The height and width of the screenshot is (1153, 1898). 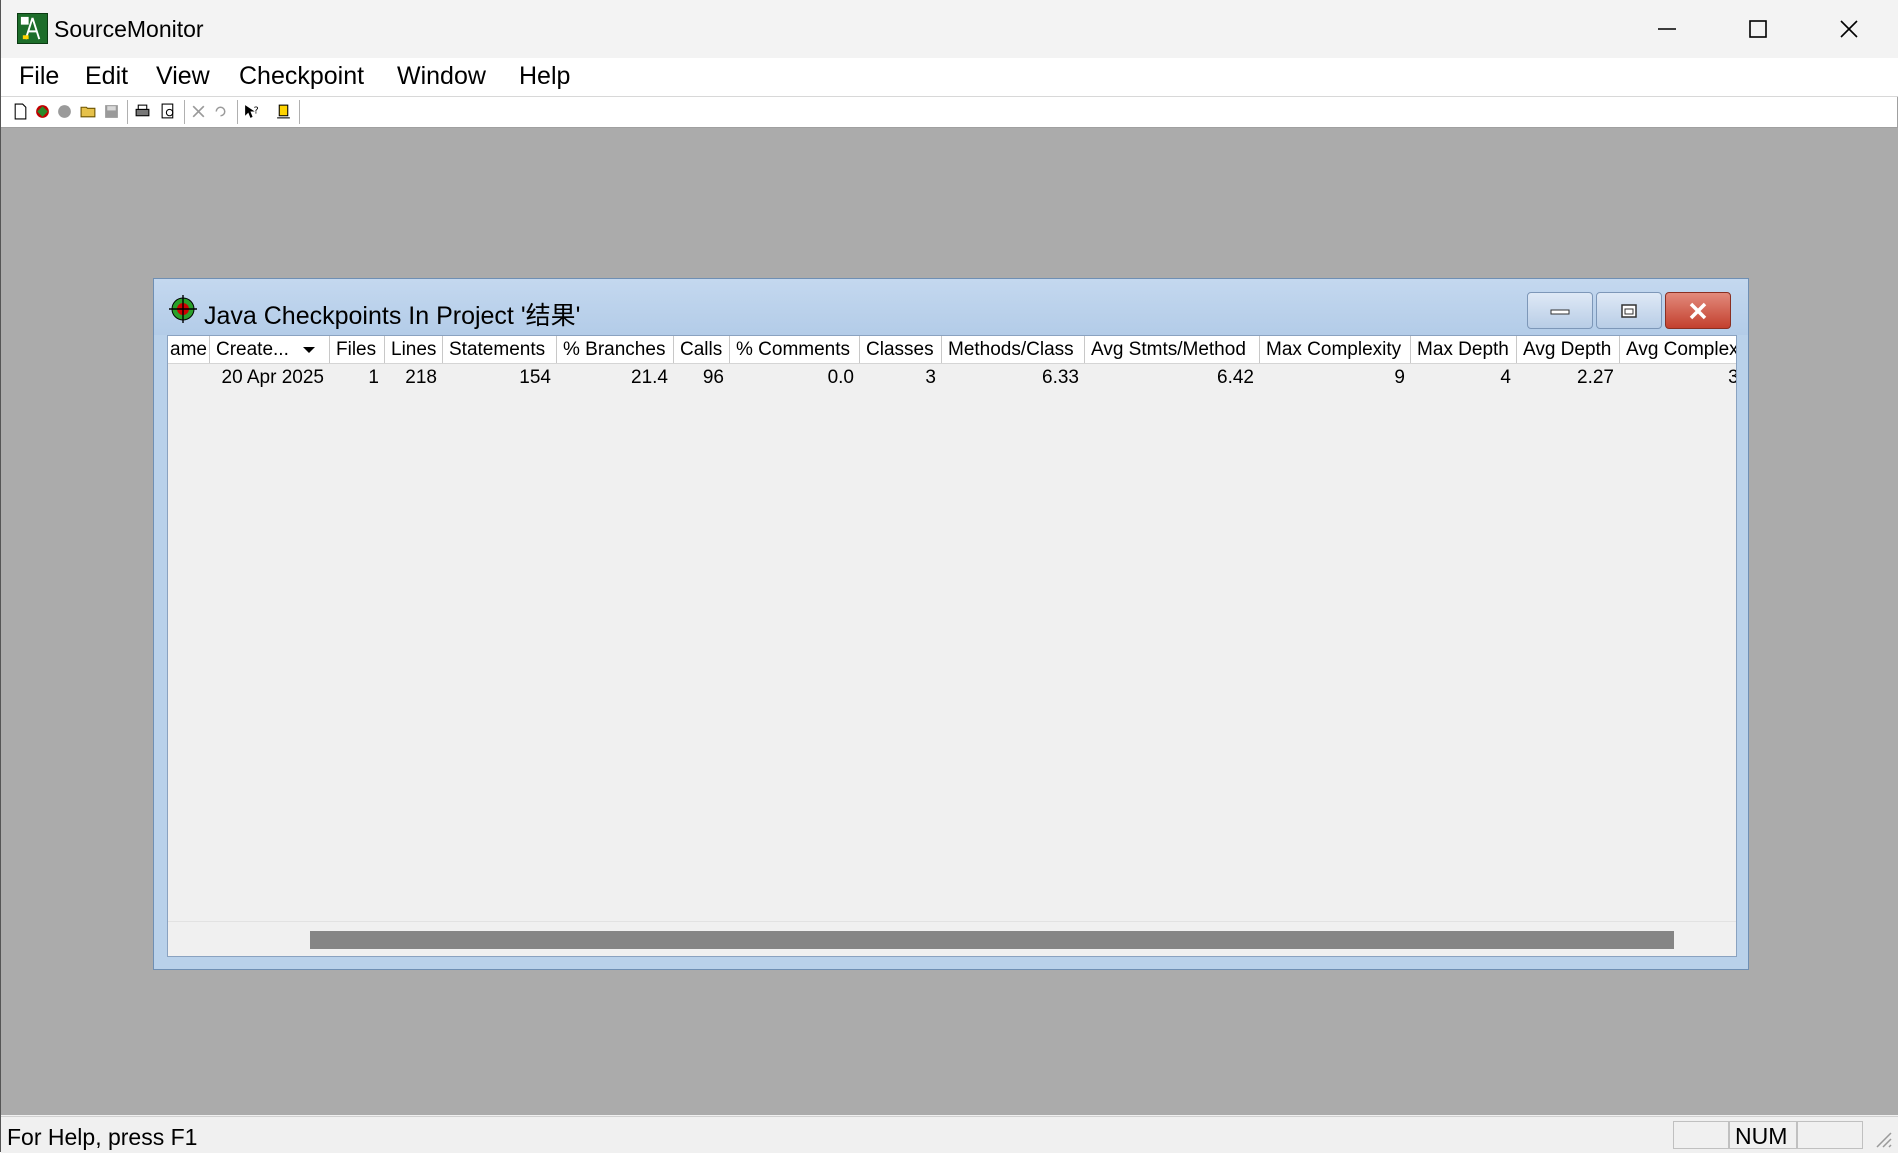 What do you see at coordinates (649, 377) in the screenshot?
I see `cell-branches: 21.4` at bounding box center [649, 377].